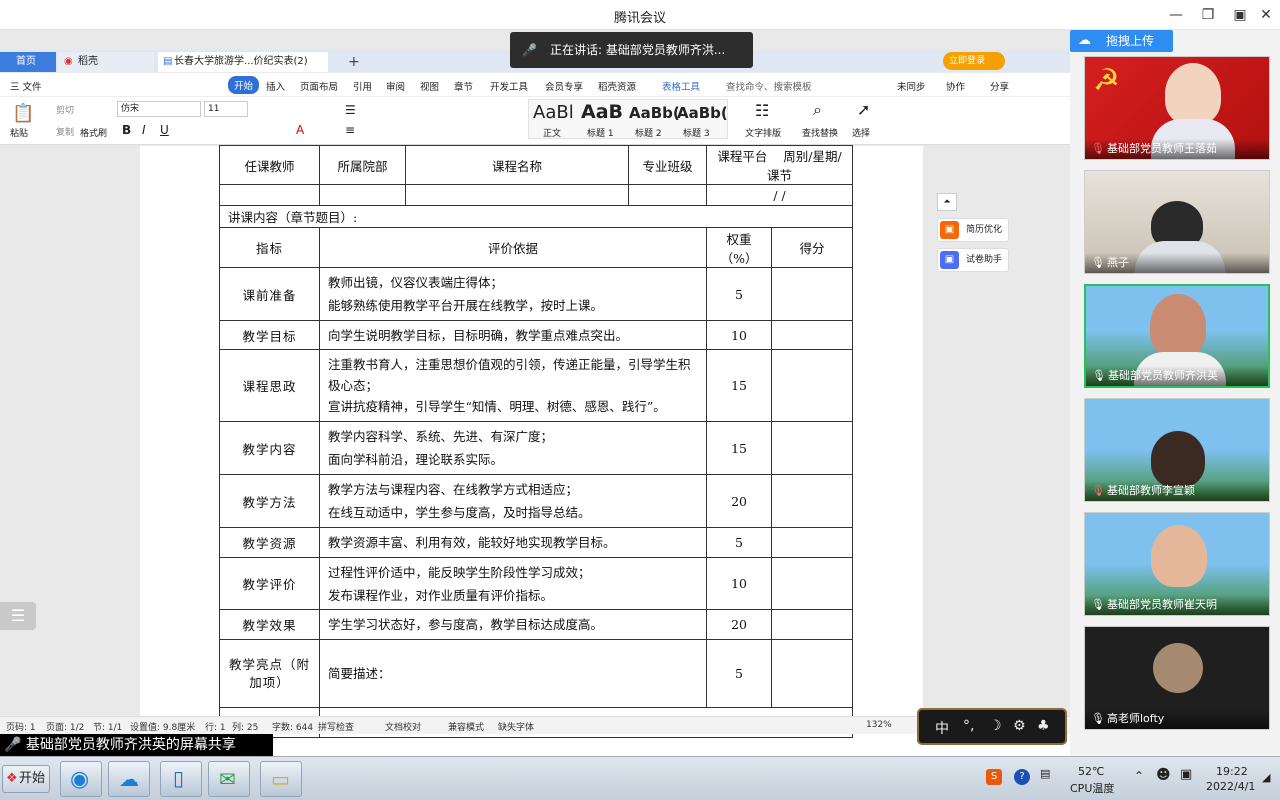  I want to click on cell-class, so click(668, 195).